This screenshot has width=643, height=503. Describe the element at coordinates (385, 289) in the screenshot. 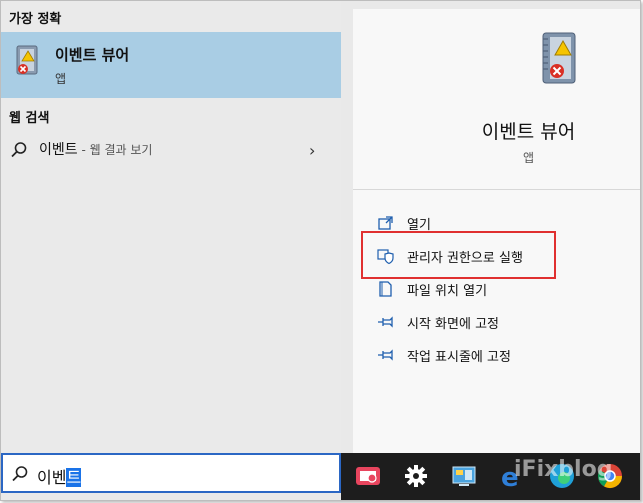

I see `file-location-icon` at that location.